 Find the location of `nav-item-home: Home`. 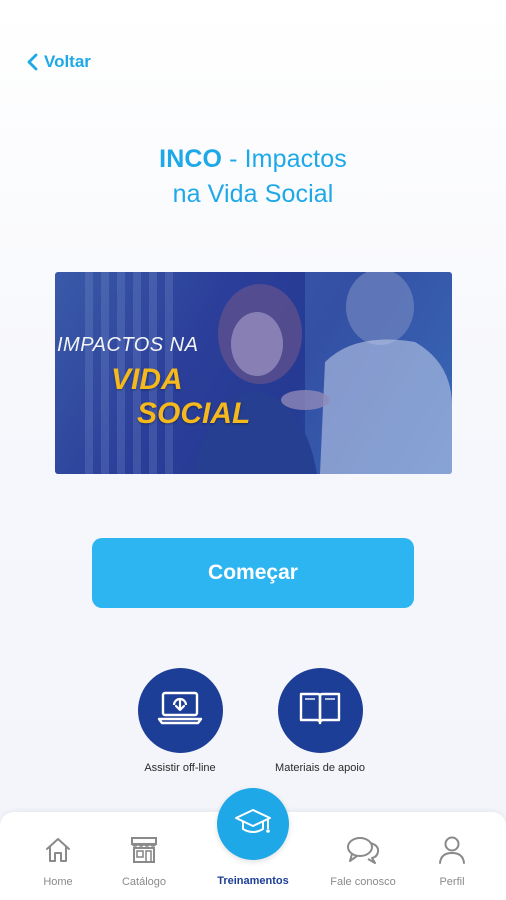

nav-item-home: Home is located at coordinates (58, 850).